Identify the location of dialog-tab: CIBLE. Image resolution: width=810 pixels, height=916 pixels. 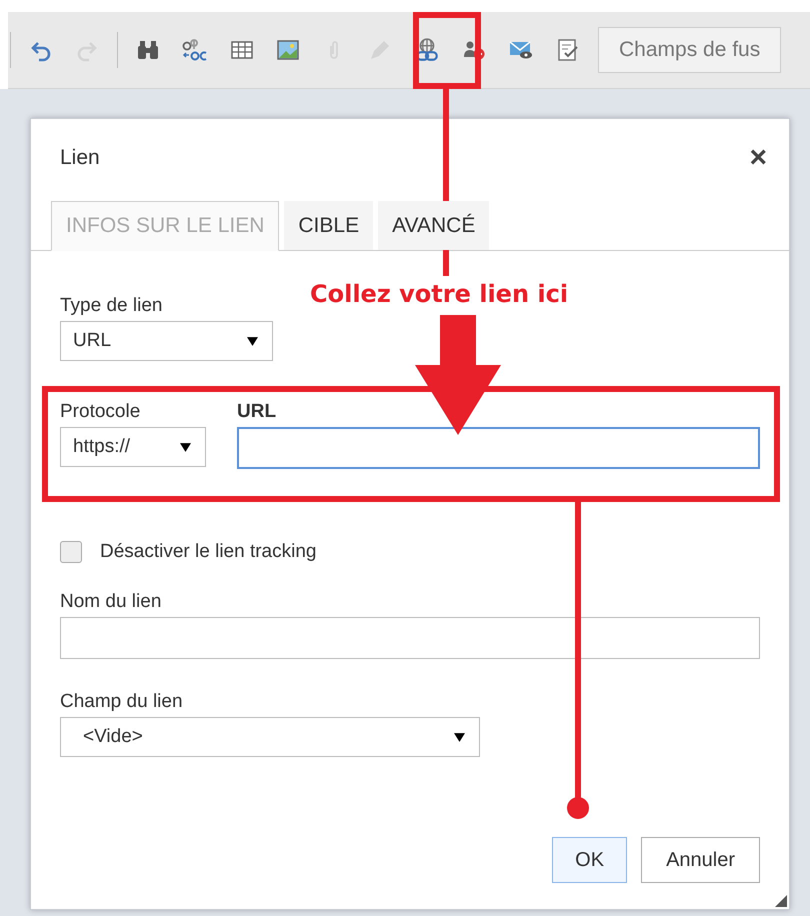
(329, 225).